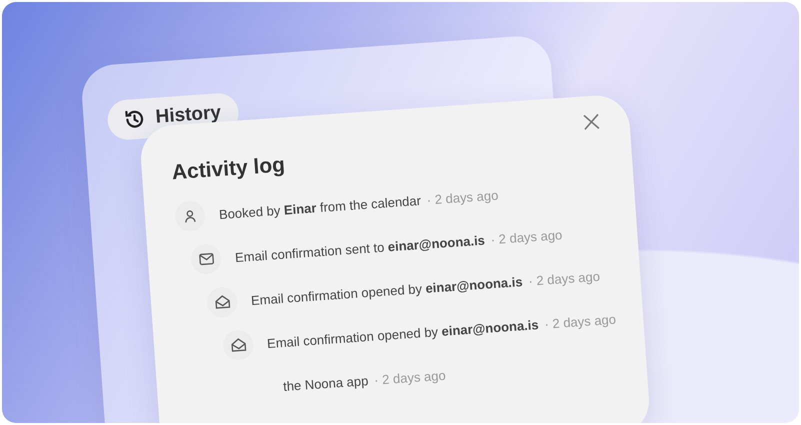 This screenshot has height=425, width=801. What do you see at coordinates (325, 383) in the screenshot?
I see `activity-text: the Noona app` at bounding box center [325, 383].